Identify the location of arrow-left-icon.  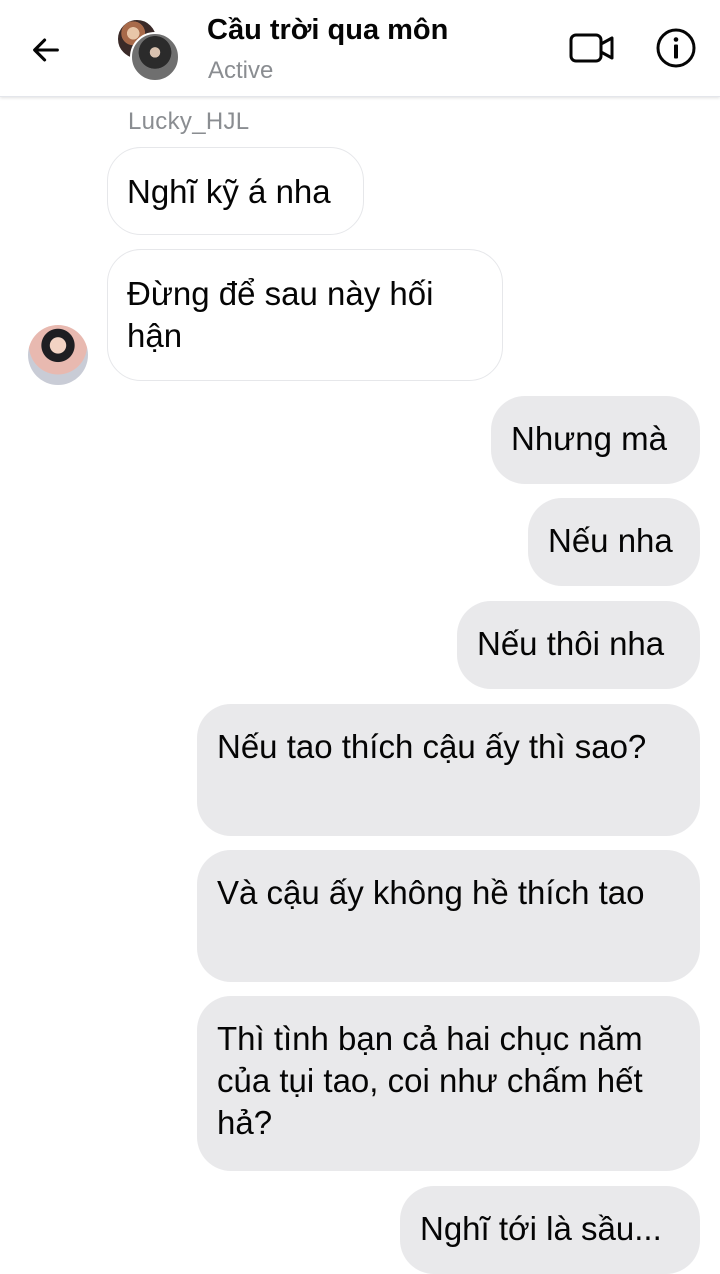
(46, 50).